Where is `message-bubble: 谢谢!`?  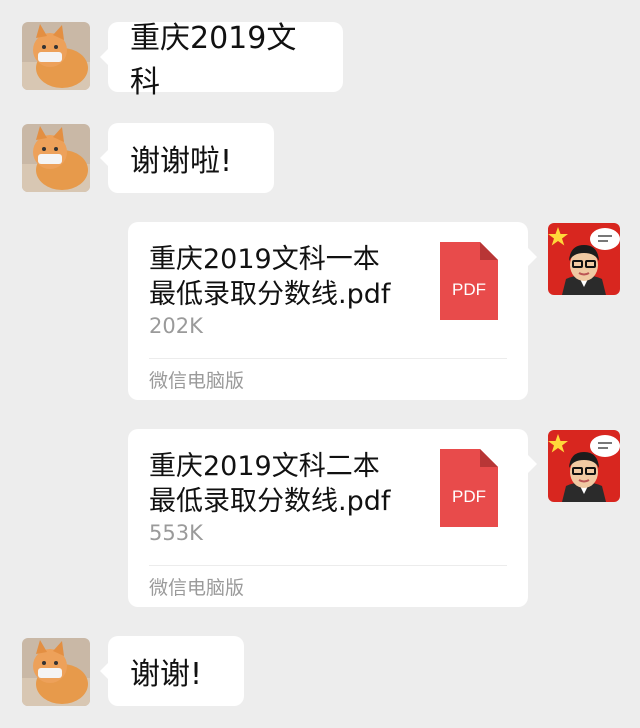 message-bubble: 谢谢! is located at coordinates (172, 671).